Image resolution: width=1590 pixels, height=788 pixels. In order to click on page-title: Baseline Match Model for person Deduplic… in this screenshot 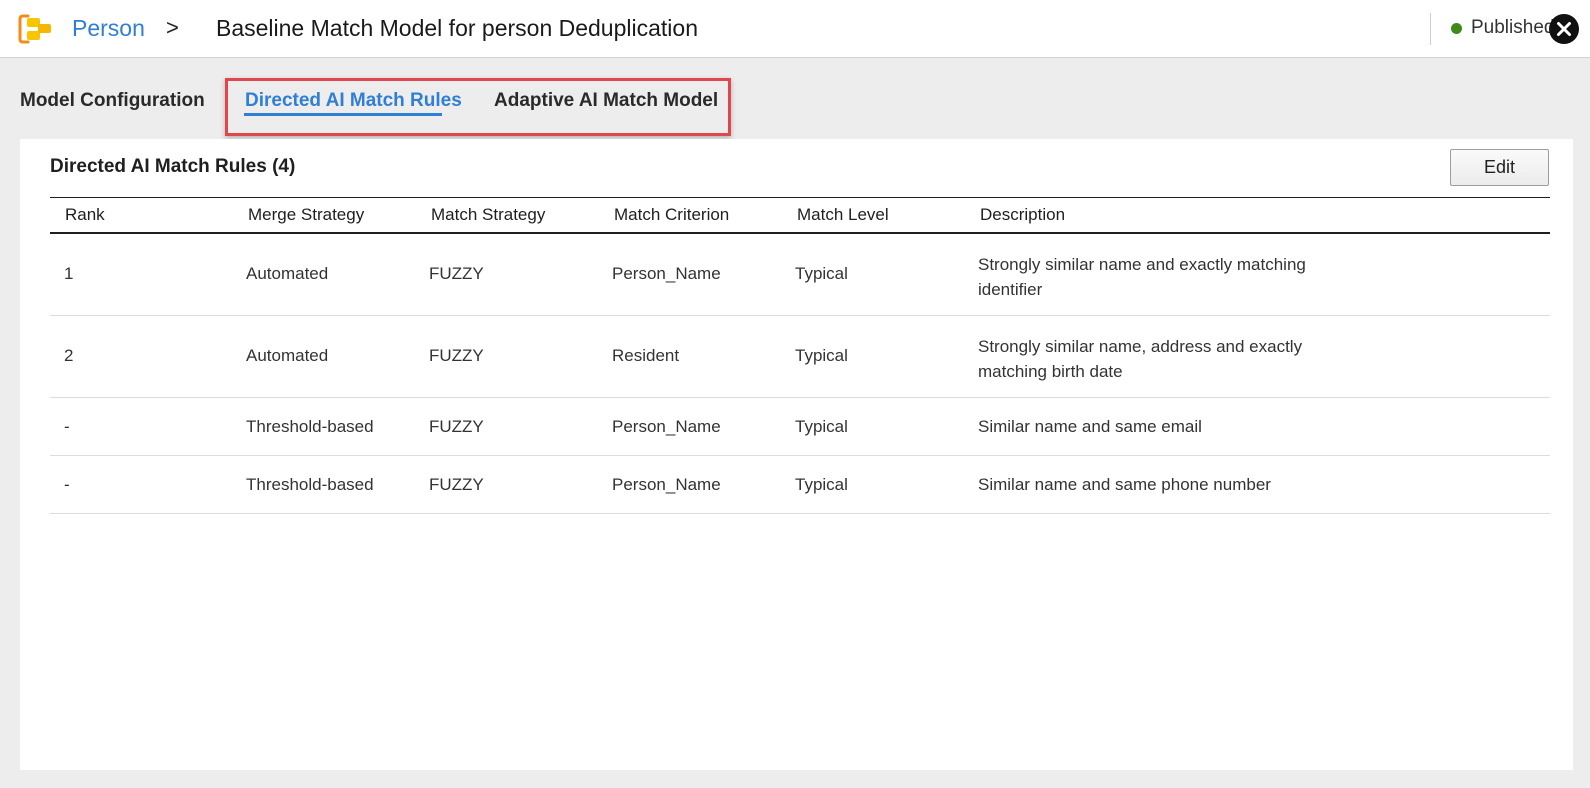, I will do `click(457, 28)`.